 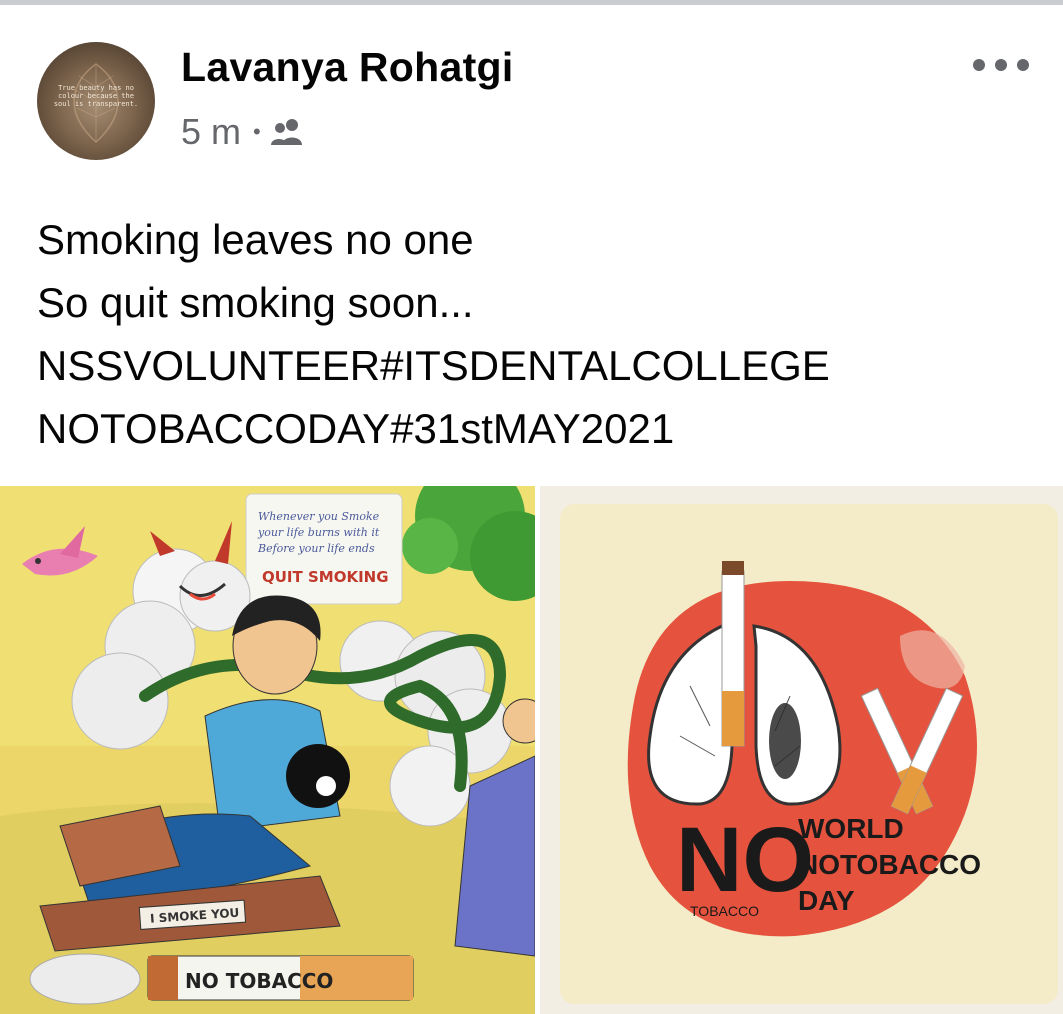 What do you see at coordinates (733, 654) in the screenshot?
I see `cigarette-illustration` at bounding box center [733, 654].